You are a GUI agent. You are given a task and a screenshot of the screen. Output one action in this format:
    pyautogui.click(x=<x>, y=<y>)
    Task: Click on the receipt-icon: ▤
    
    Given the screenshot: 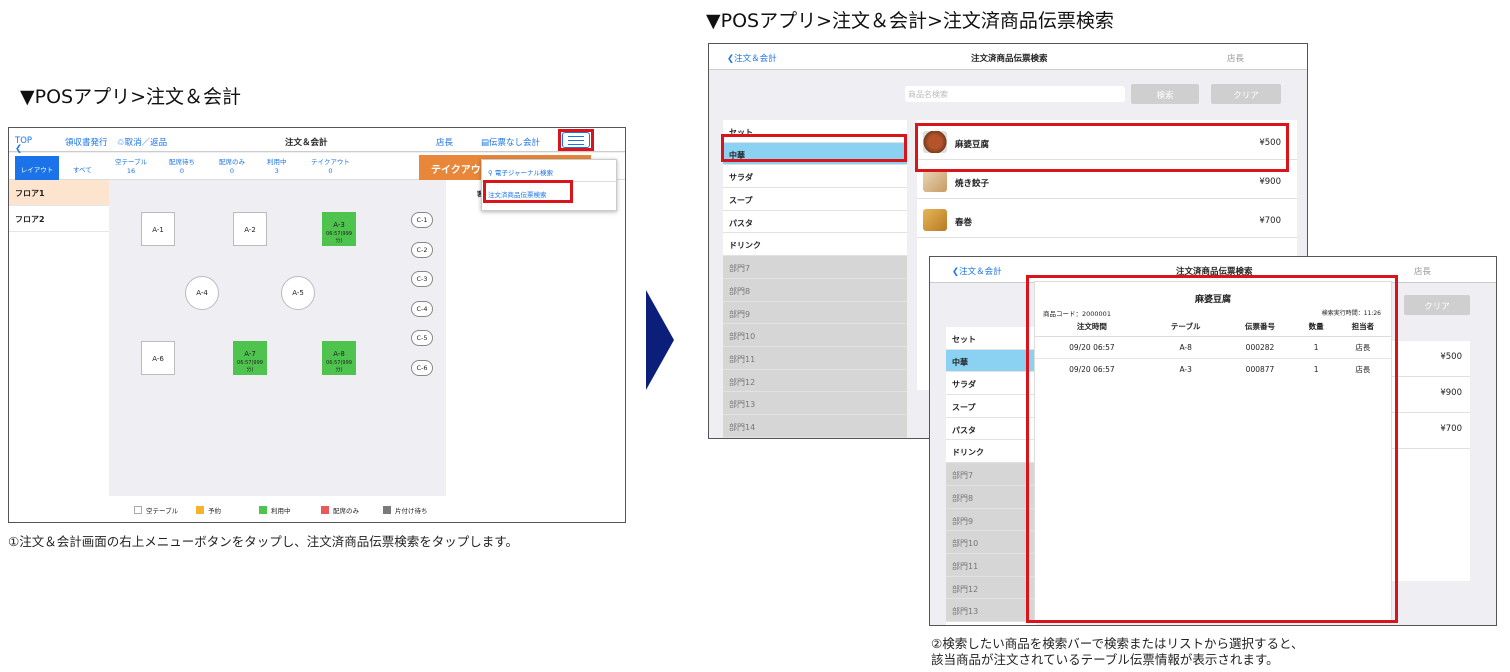 What is the action you would take?
    pyautogui.click(x=485, y=143)
    